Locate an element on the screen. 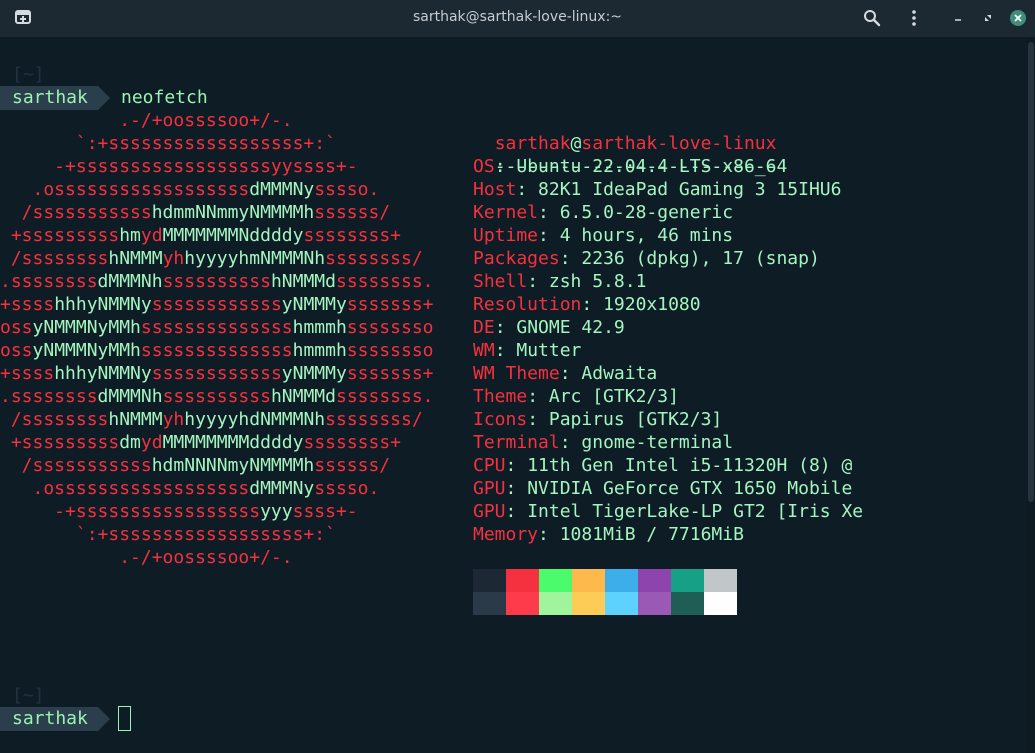 The width and height of the screenshot is (1035, 753). info-row: GPU: Intel TigerLake-LP GT2 [Iris Xe is located at coordinates (668, 511).